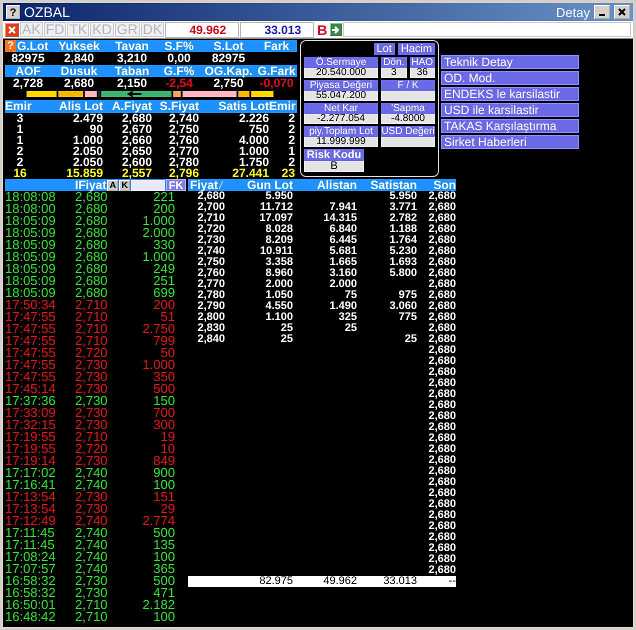 Image resolution: width=636 pixels, height=630 pixels. Describe the element at coordinates (336, 29) in the screenshot. I see `go-button` at that location.